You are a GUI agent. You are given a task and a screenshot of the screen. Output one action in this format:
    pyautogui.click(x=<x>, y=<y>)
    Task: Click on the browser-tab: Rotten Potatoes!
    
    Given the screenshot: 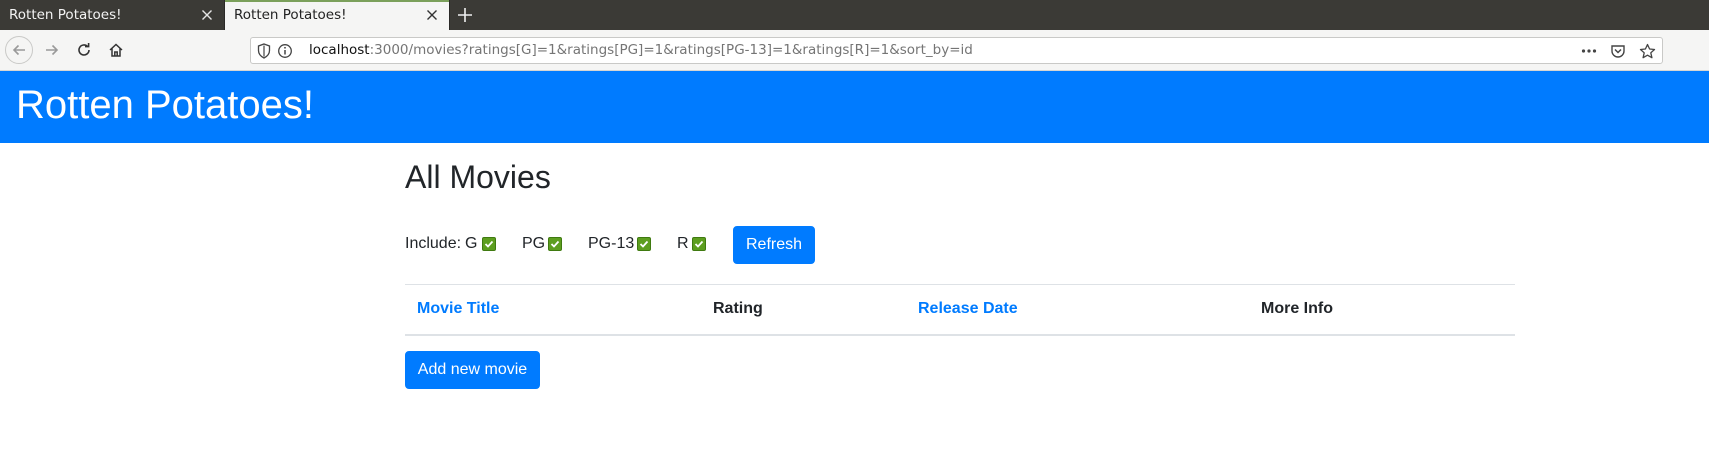 What is the action you would take?
    pyautogui.click(x=112, y=15)
    